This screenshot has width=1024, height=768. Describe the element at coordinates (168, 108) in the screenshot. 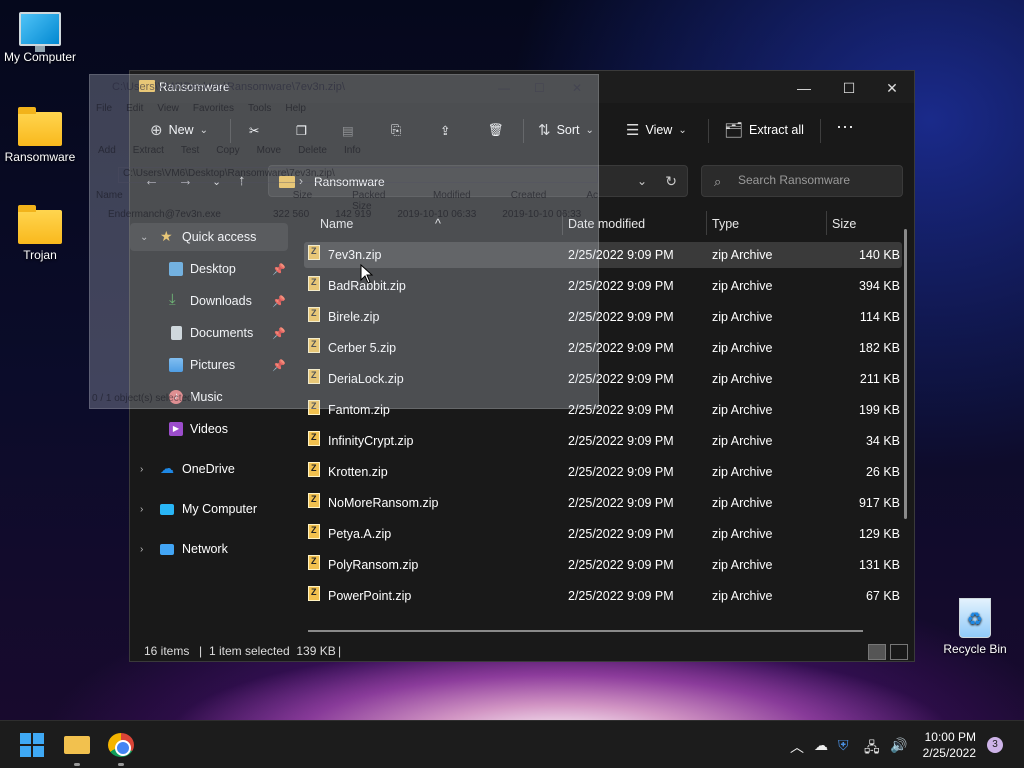

I see `menu-item: View` at that location.